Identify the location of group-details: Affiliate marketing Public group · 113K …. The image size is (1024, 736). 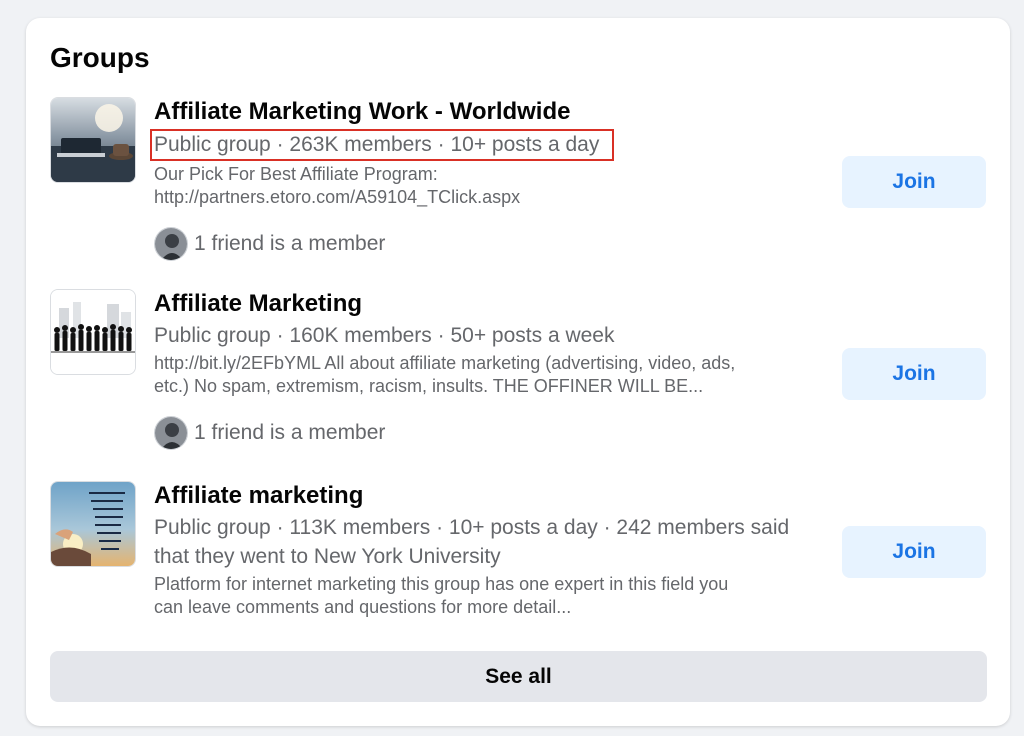
(489, 550).